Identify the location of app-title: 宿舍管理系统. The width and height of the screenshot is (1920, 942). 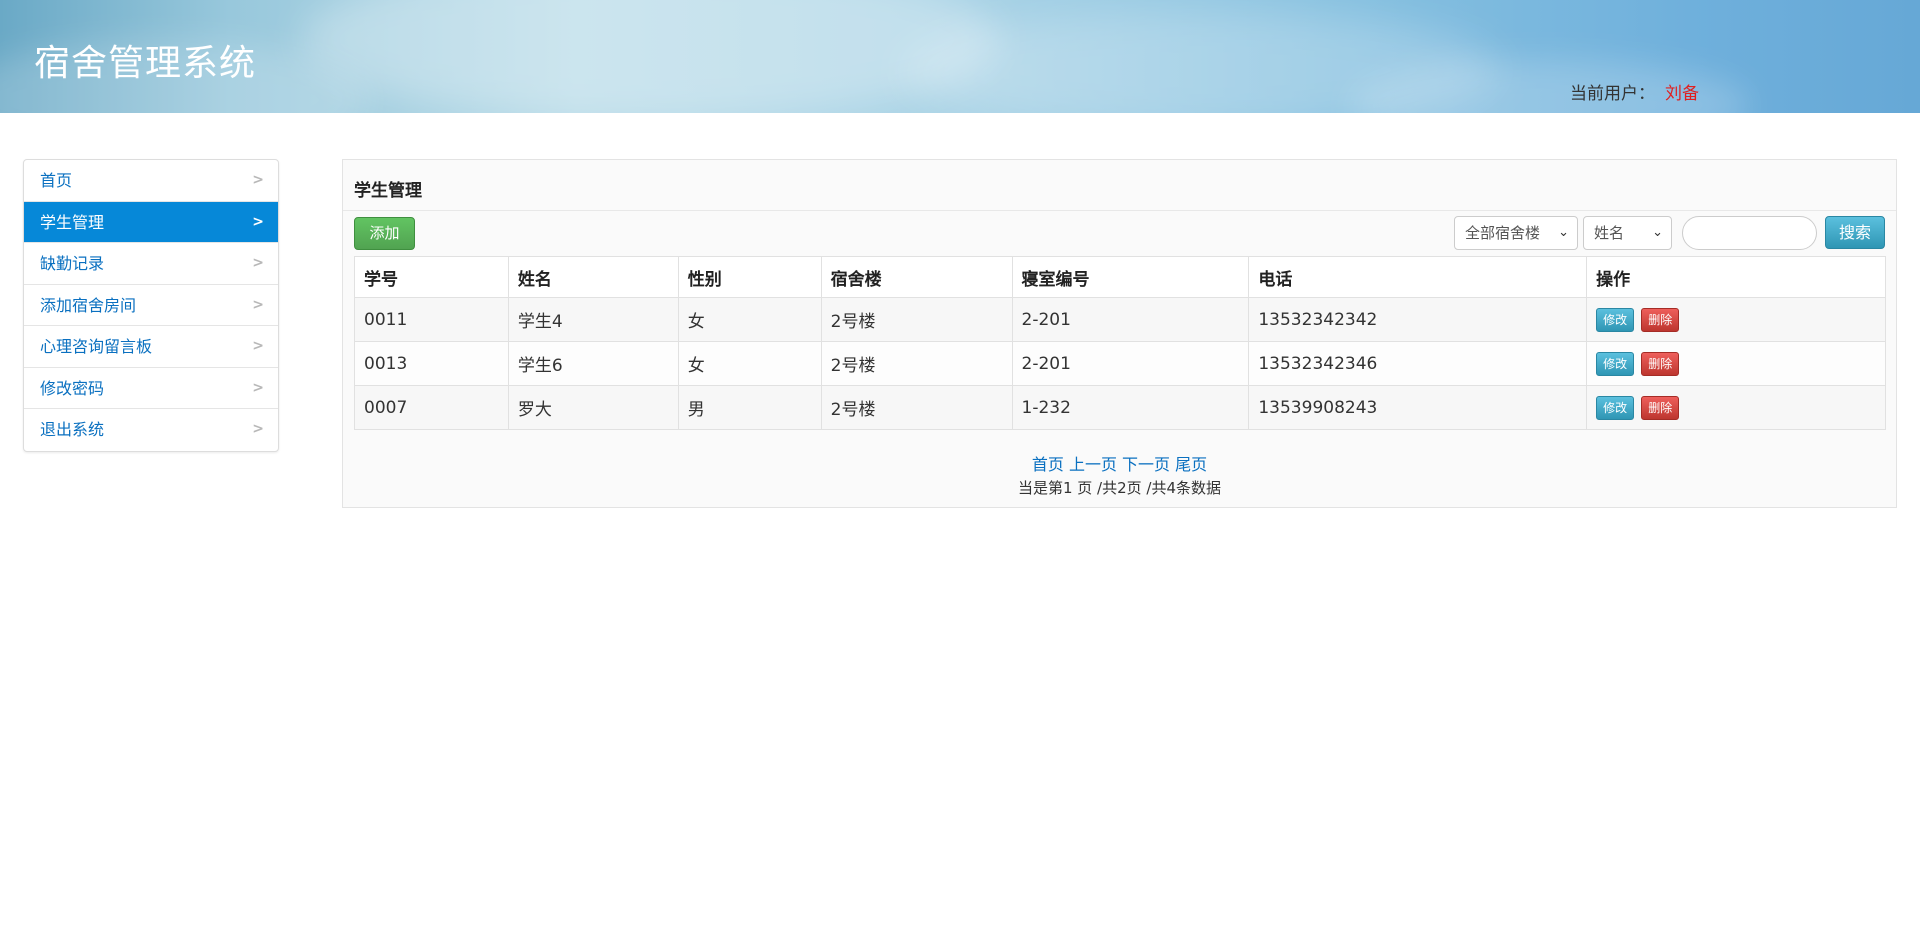
(145, 63).